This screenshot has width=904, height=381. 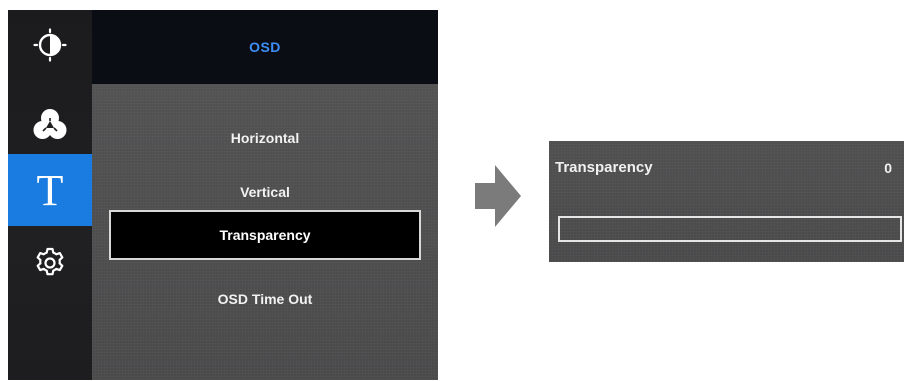 I want to click on transparency-submenu-panel: Transparency 0, so click(x=726, y=201).